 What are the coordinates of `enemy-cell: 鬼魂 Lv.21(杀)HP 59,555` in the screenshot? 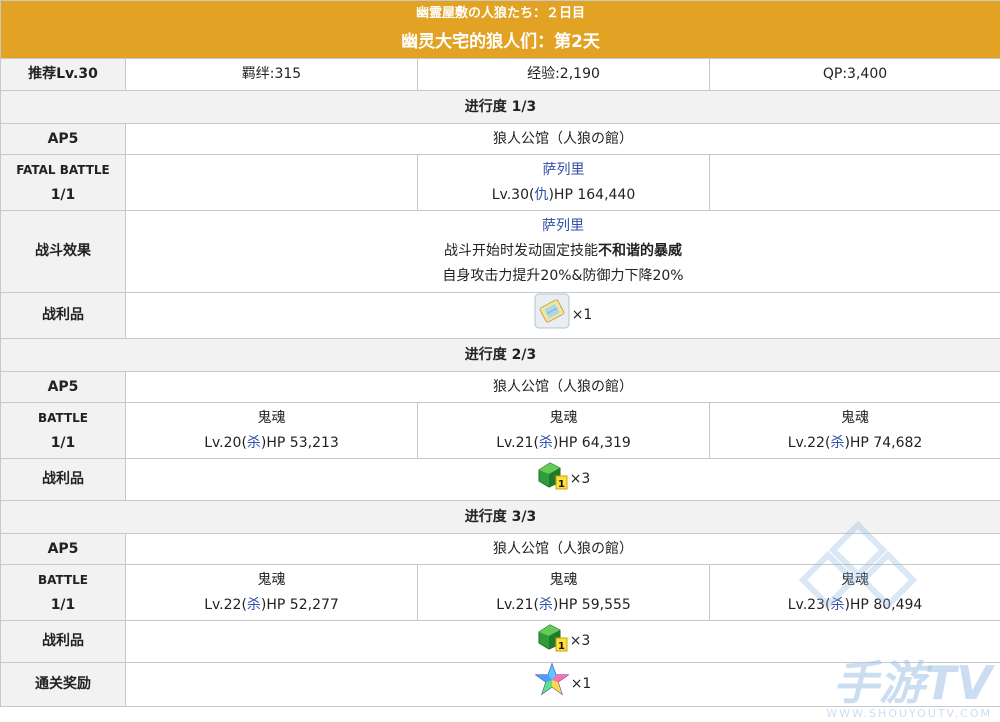 It's located at (563, 592).